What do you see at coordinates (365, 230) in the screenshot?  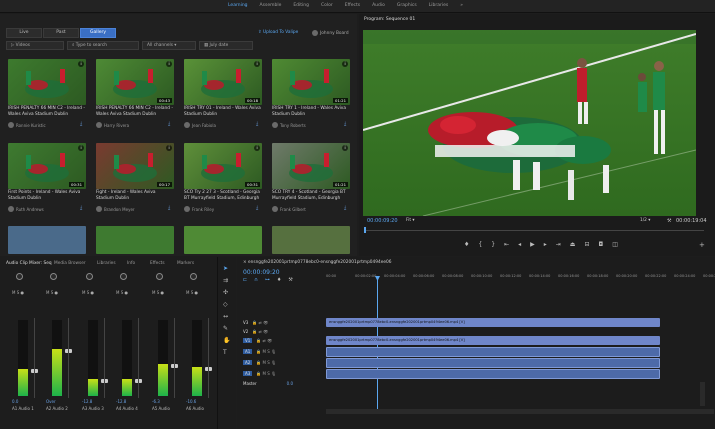 I see `program-playhead` at bounding box center [365, 230].